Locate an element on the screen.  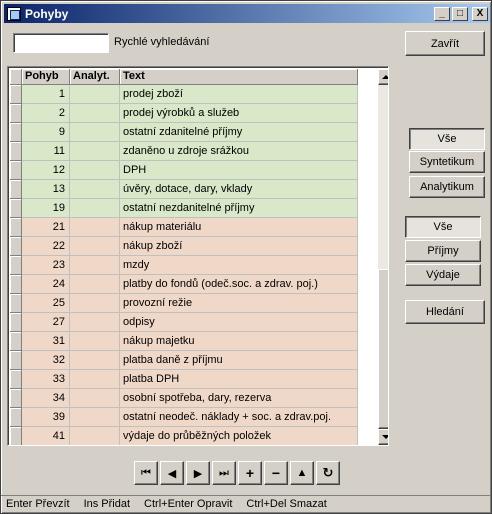
hledani-button: Hledání is located at coordinates (445, 312).